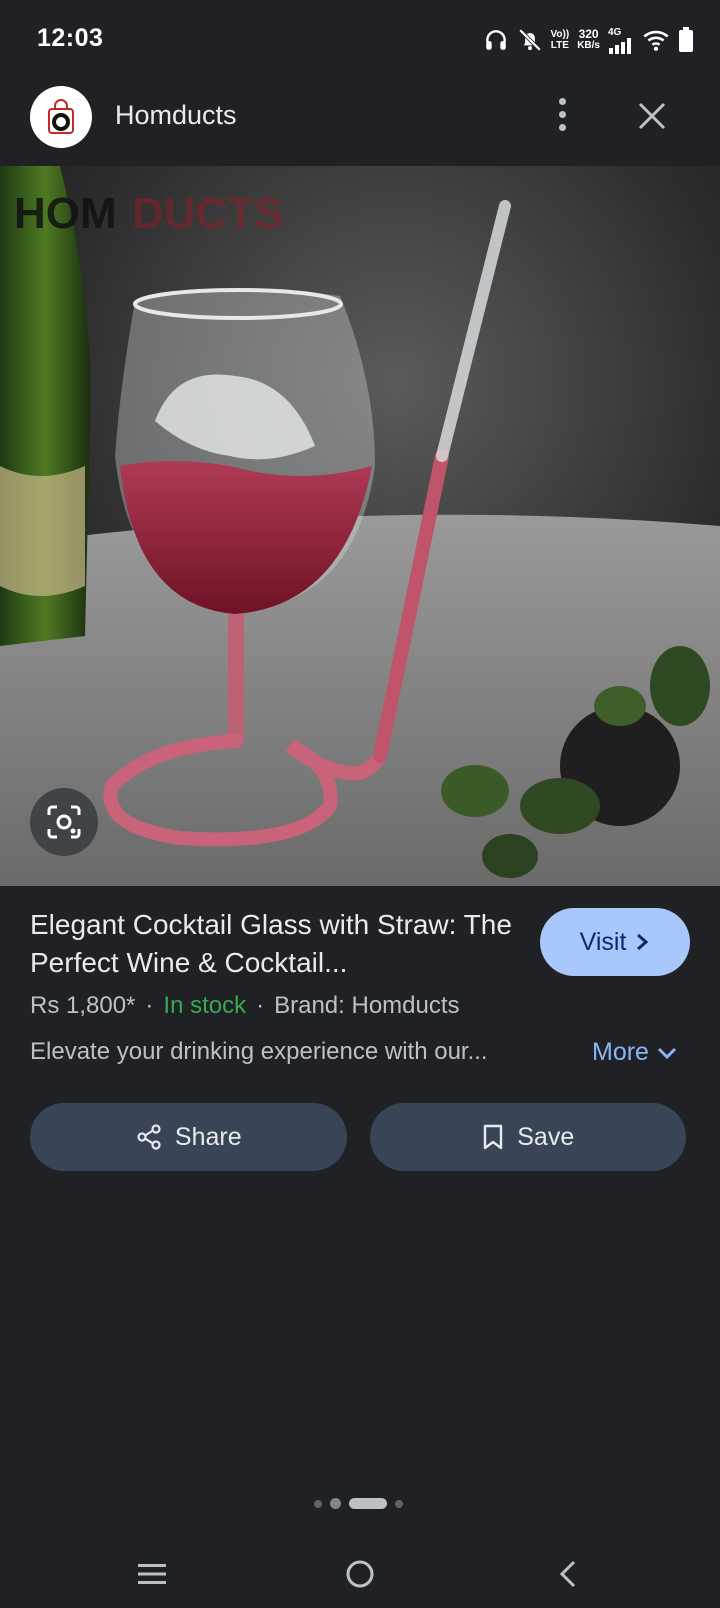 This screenshot has height=1608, width=720. I want to click on visit-label: Visit, so click(603, 941).